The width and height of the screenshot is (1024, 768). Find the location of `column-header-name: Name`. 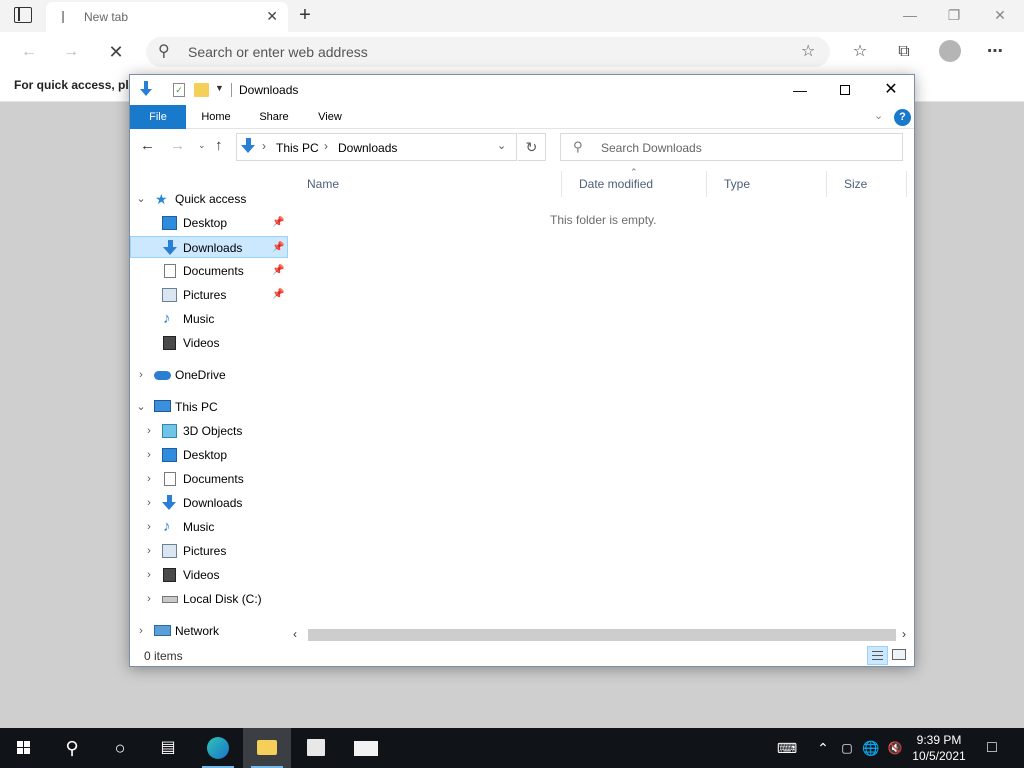

column-header-name: Name is located at coordinates (426, 184).